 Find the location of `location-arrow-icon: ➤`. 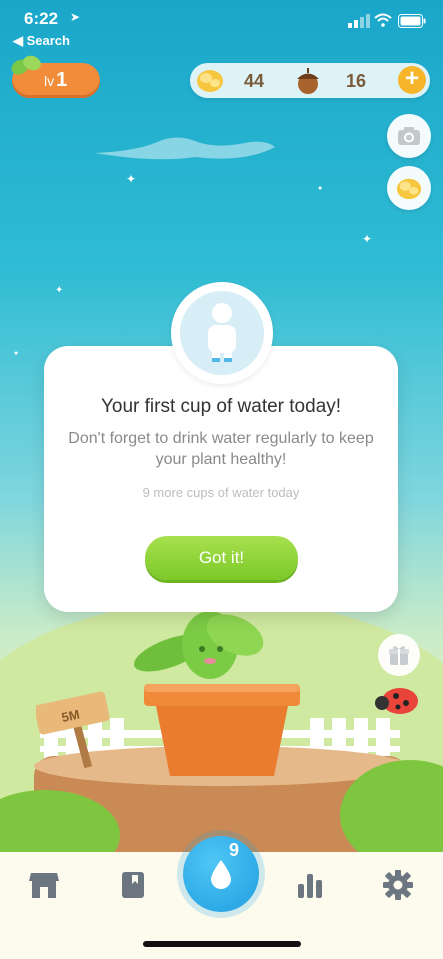

location-arrow-icon: ➤ is located at coordinates (75, 17).